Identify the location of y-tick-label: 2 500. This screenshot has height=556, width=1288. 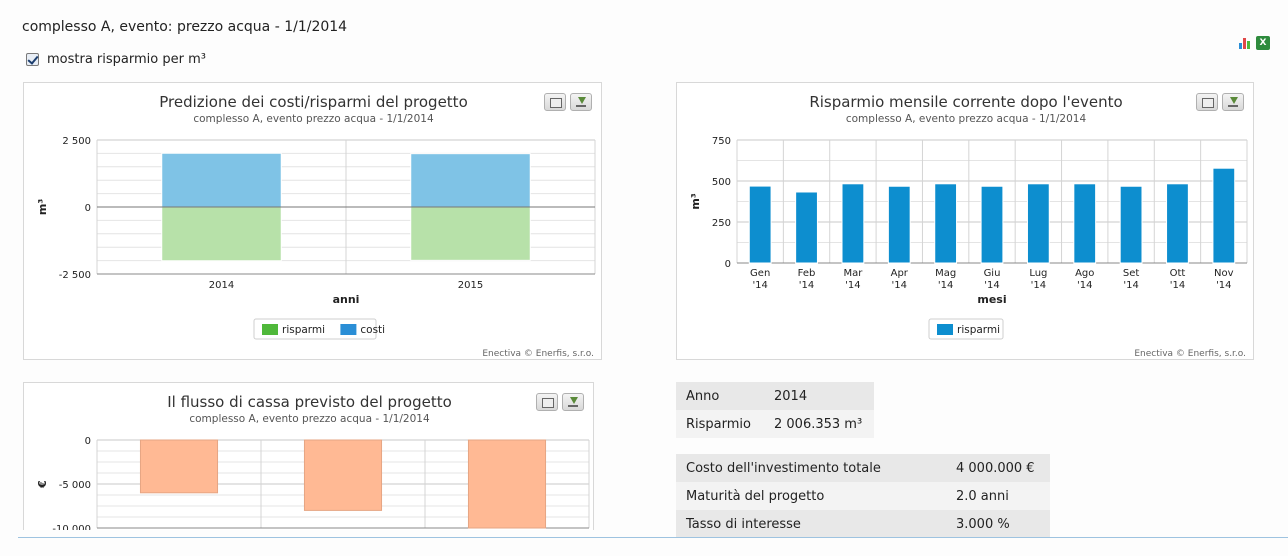
(76, 141).